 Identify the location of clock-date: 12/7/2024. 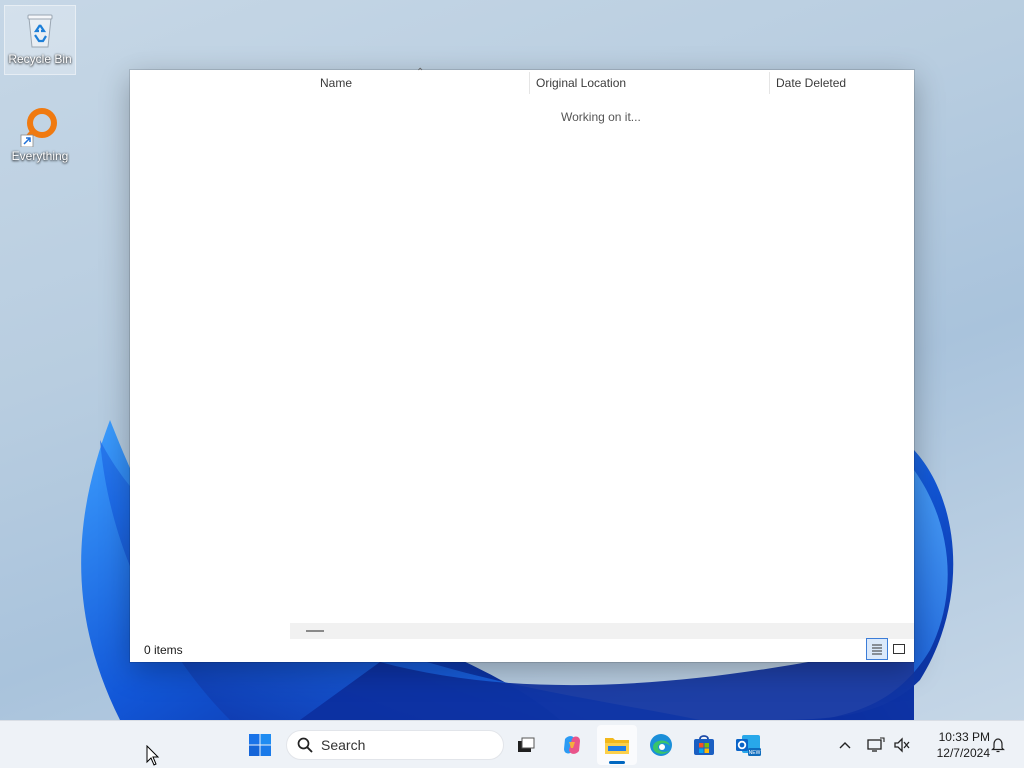
(963, 753).